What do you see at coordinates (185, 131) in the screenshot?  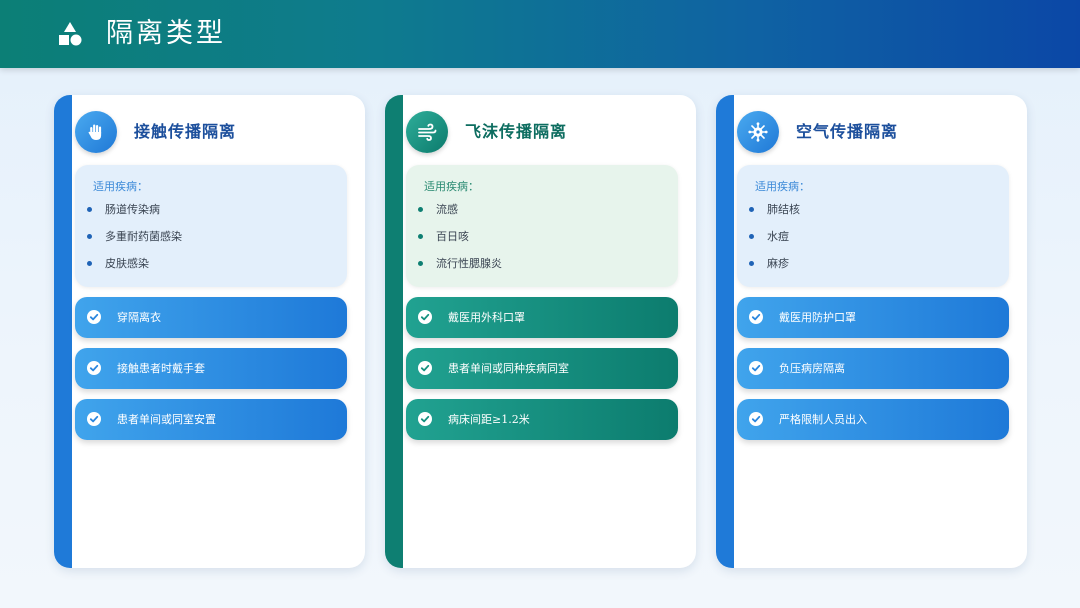 I see `card-title: 接触传播隔离` at bounding box center [185, 131].